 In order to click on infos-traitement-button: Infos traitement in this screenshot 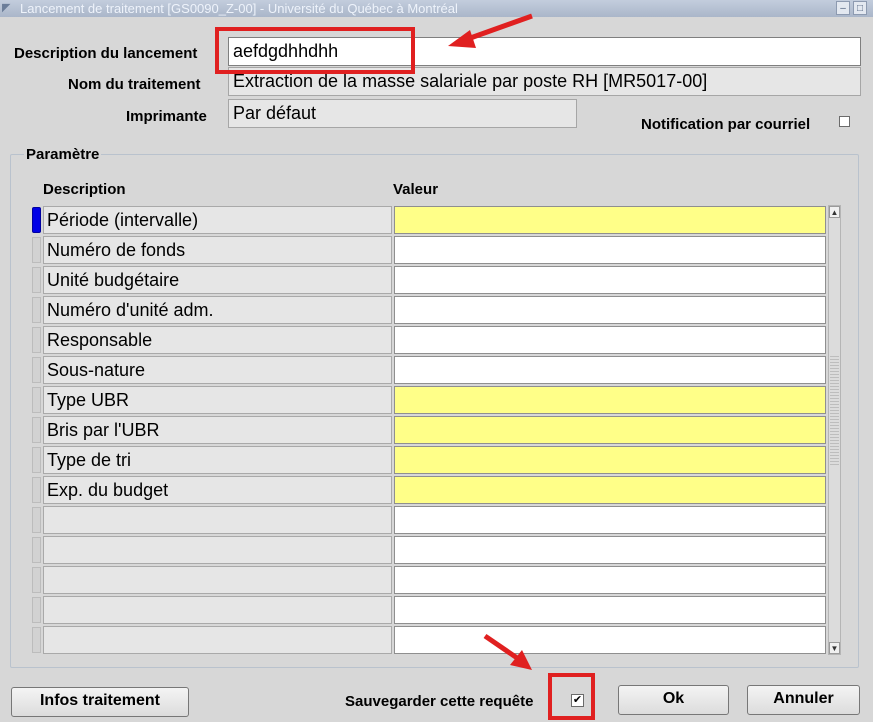, I will do `click(100, 702)`.